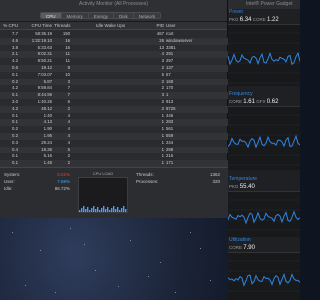 The width and height of the screenshot is (320, 300). I want to click on table-row: 3.0 1:40.25 6 2 913, so click(114, 102).